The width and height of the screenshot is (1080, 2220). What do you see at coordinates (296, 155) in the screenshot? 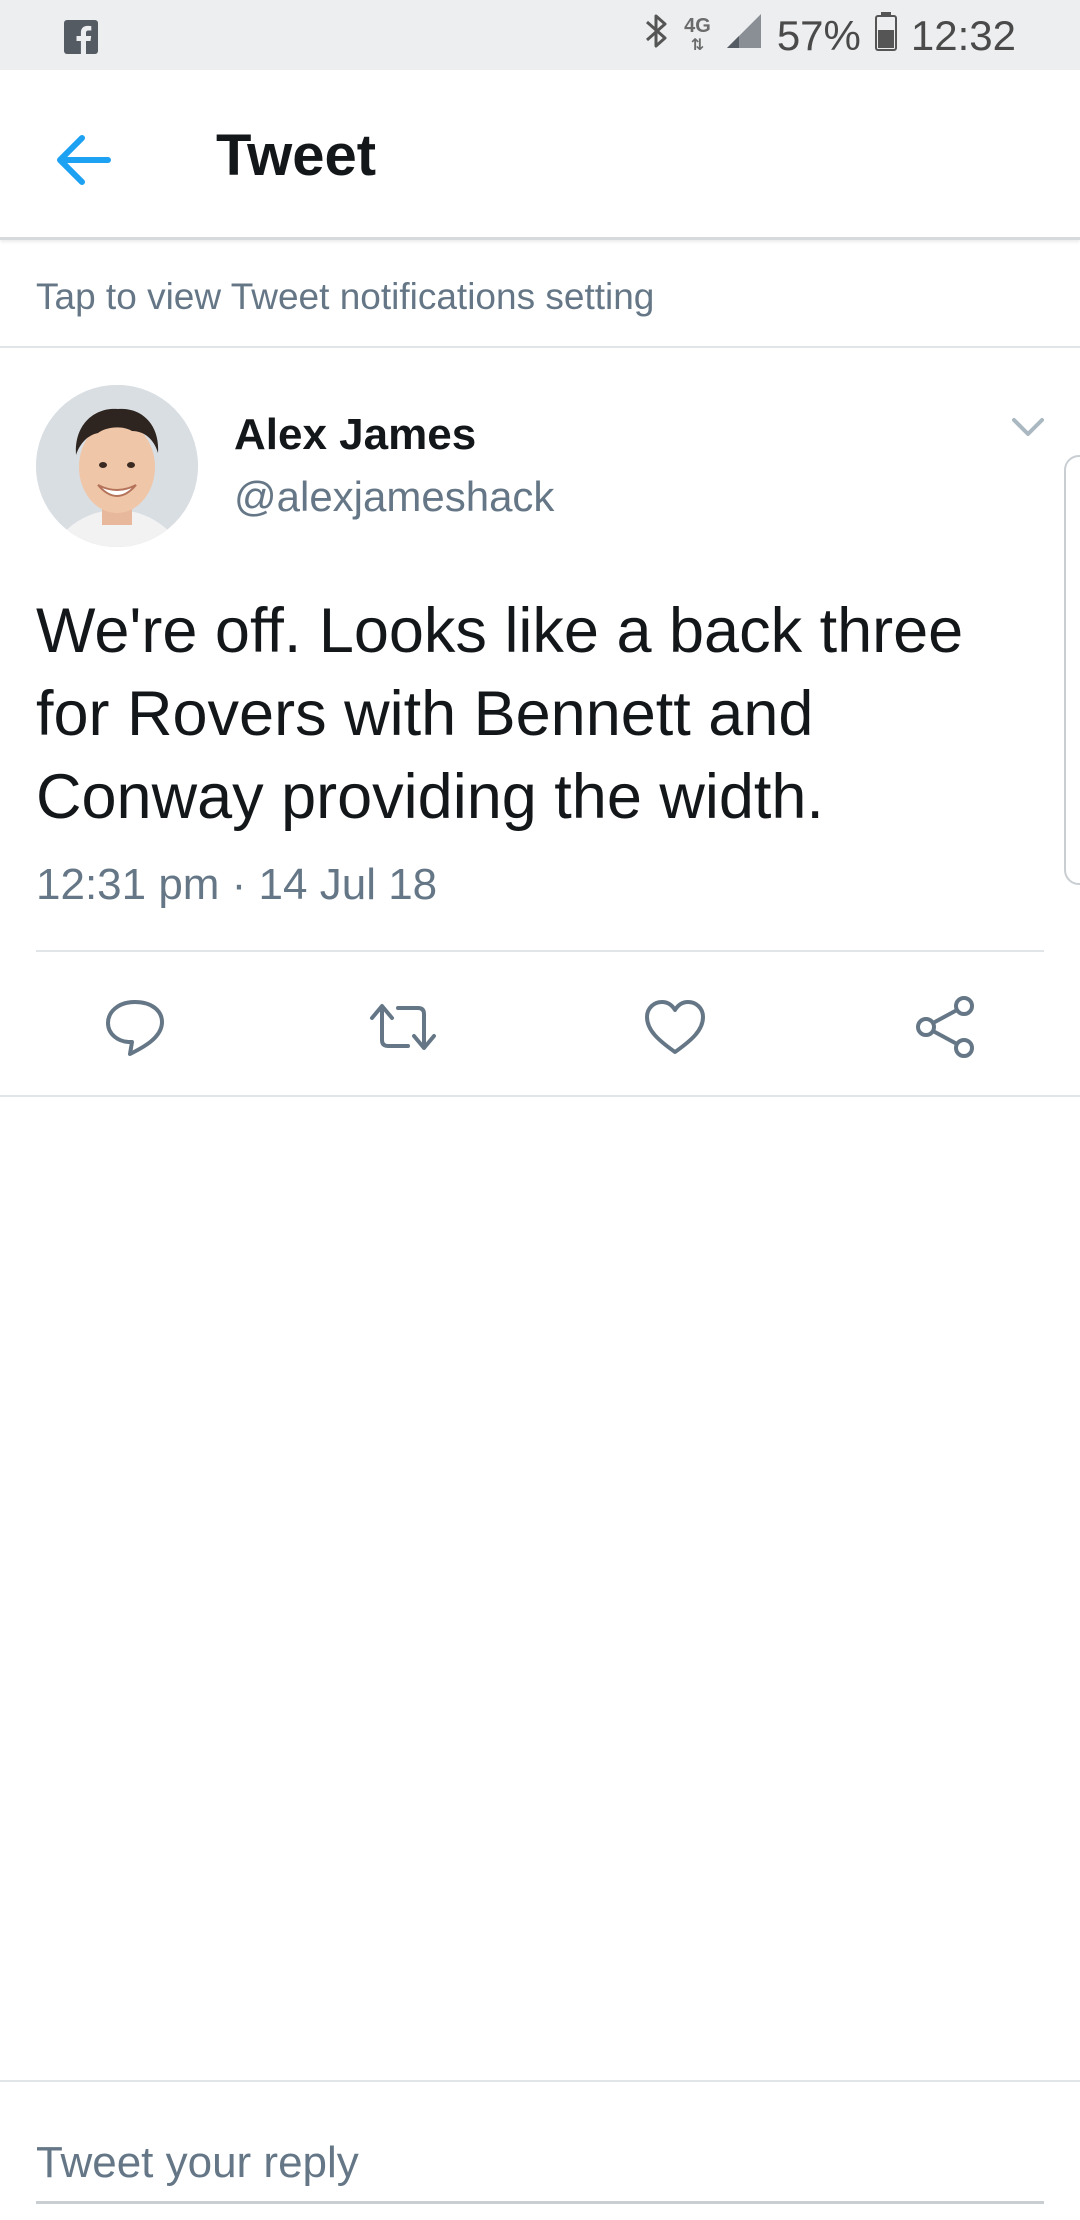
I see `page-title: Tweet` at bounding box center [296, 155].